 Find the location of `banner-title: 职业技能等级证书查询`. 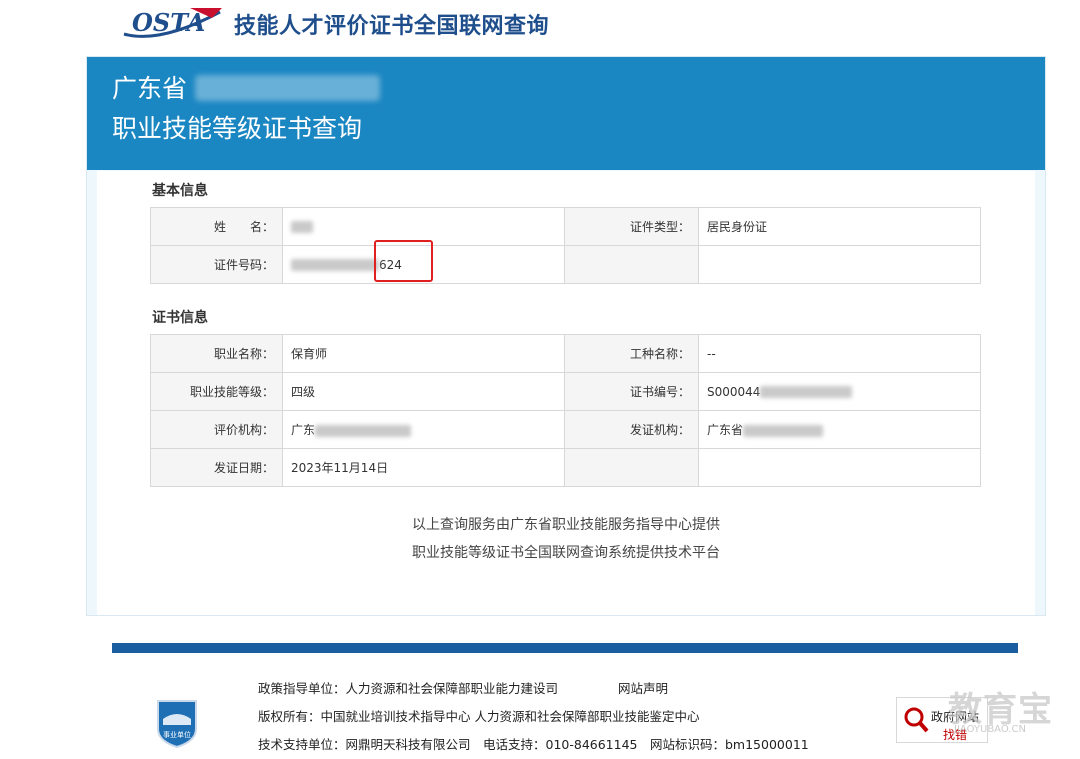

banner-title: 职业技能等级证书查询 is located at coordinates (237, 128).